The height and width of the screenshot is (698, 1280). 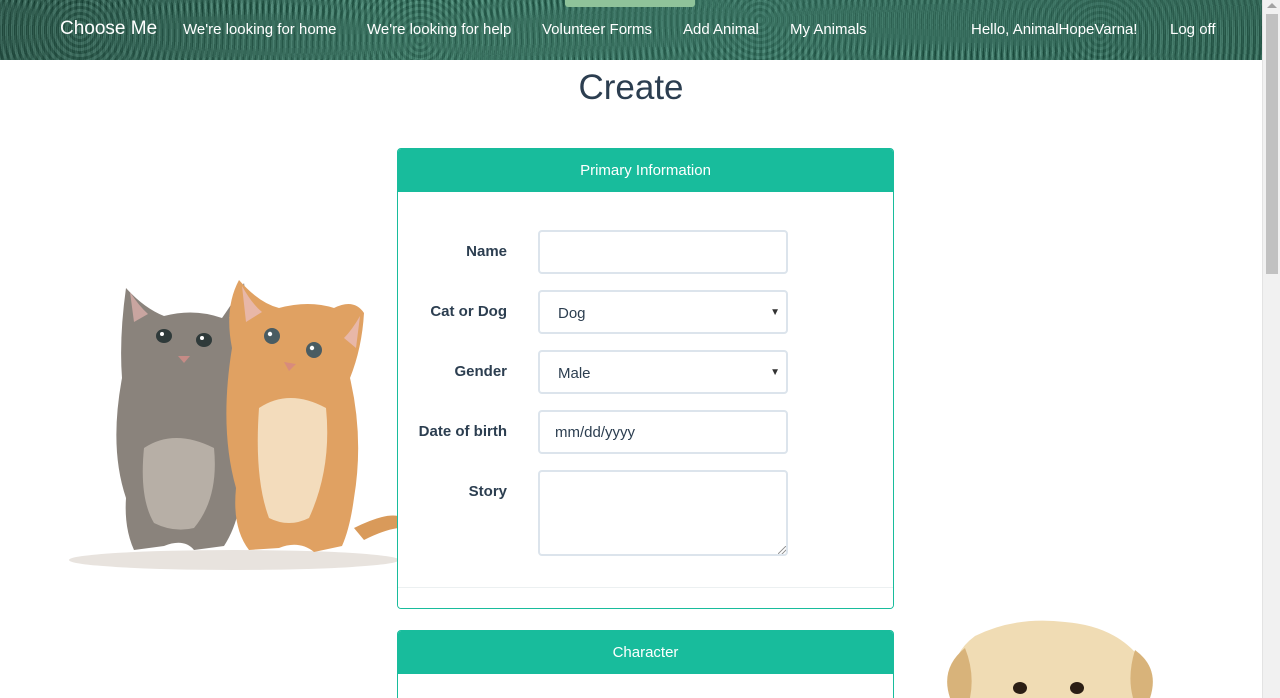 I want to click on gender-label: Gender, so click(x=480, y=371).